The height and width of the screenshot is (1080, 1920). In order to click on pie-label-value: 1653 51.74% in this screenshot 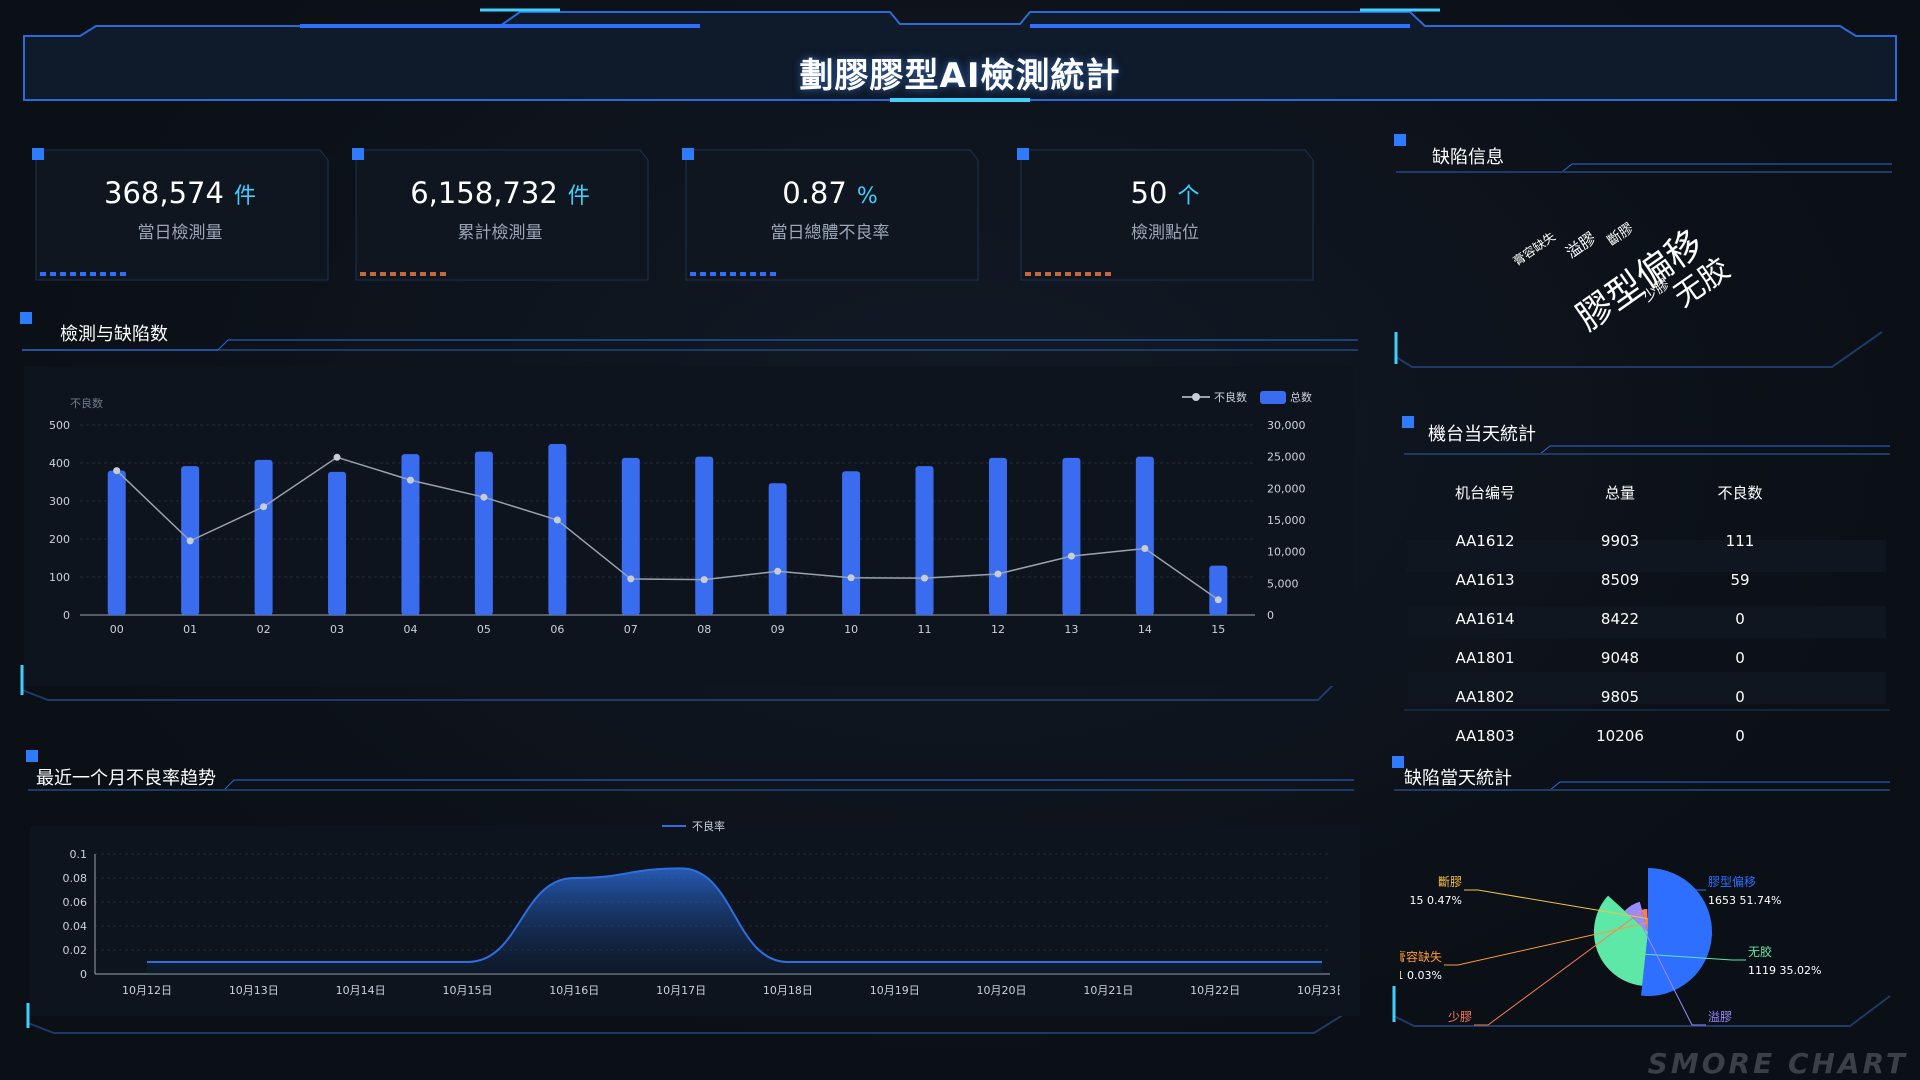, I will do `click(1744, 900)`.